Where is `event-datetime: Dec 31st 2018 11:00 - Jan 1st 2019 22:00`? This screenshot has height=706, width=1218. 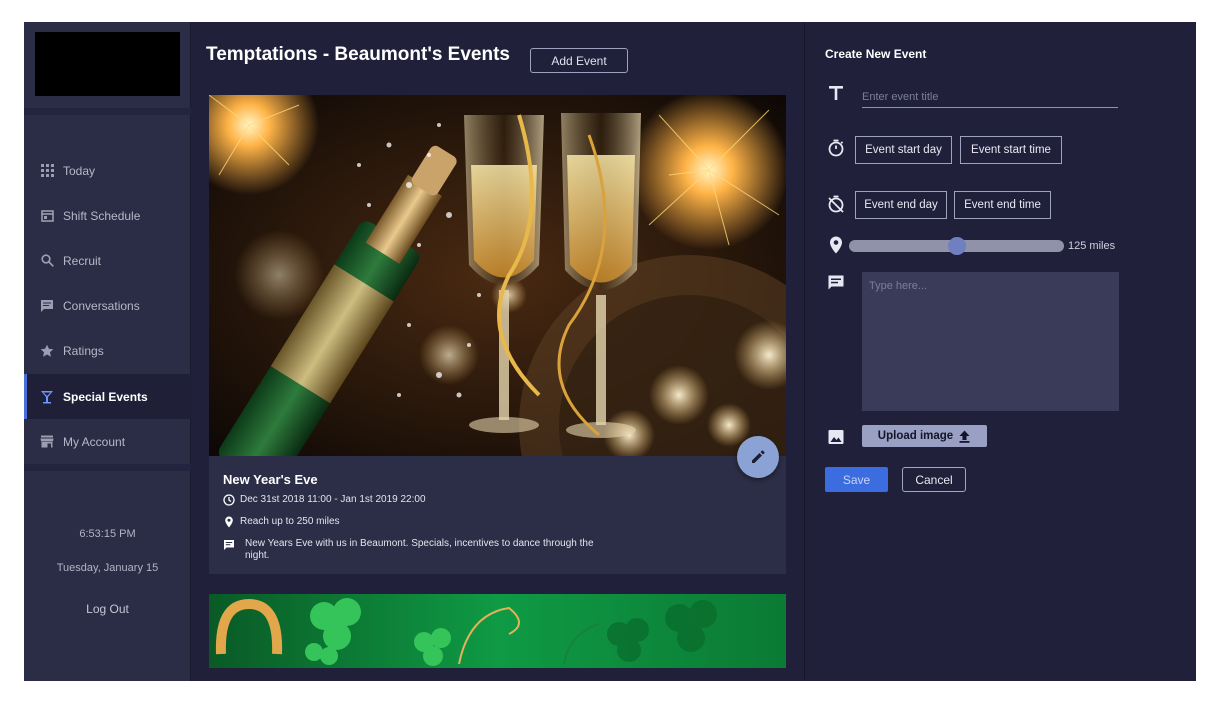
event-datetime: Dec 31st 2018 11:00 - Jan 1st 2019 22:00 is located at coordinates (324, 500).